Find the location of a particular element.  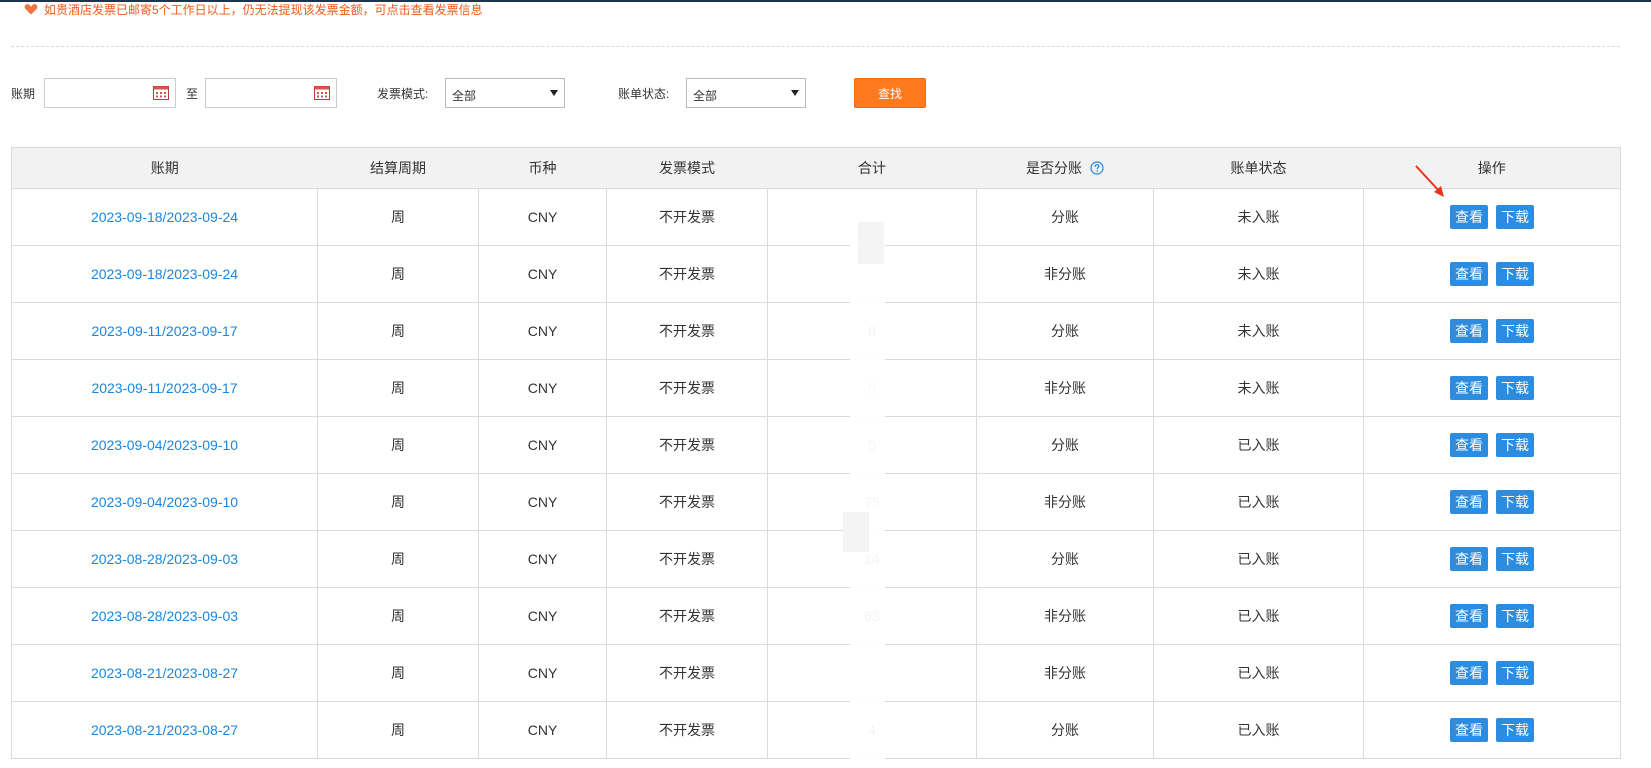

cell-period: 2023-08-28/2023-09-03 is located at coordinates (164, 559).